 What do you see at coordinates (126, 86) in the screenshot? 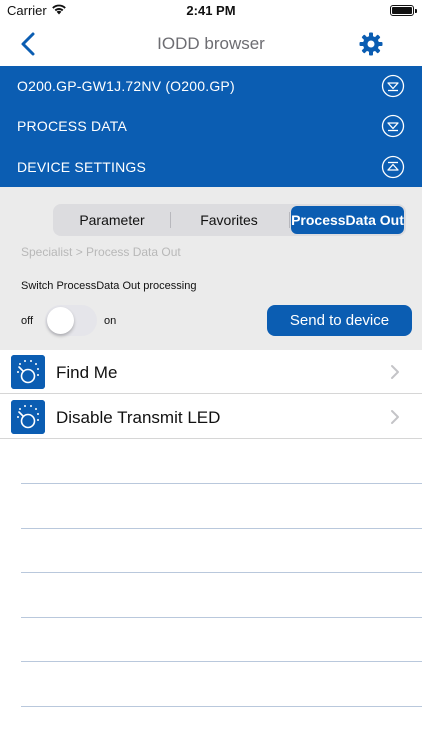
I see `section-label: O200.GP-GW1J.72NV (O200.GP)` at bounding box center [126, 86].